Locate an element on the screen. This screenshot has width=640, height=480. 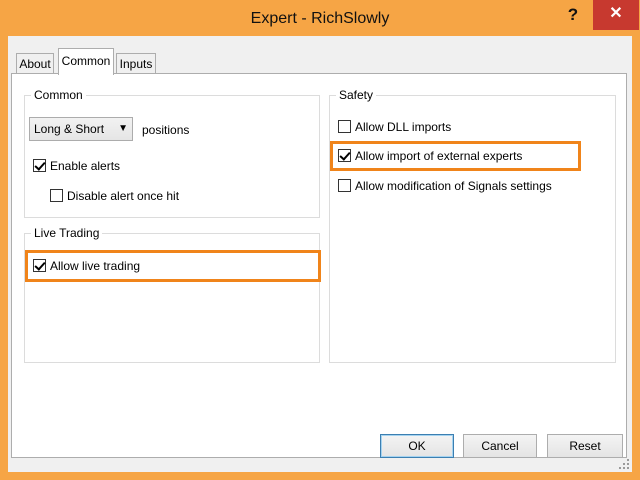
title-bar: Expert - RichSlowly ? ✕ is located at coordinates (320, 18).